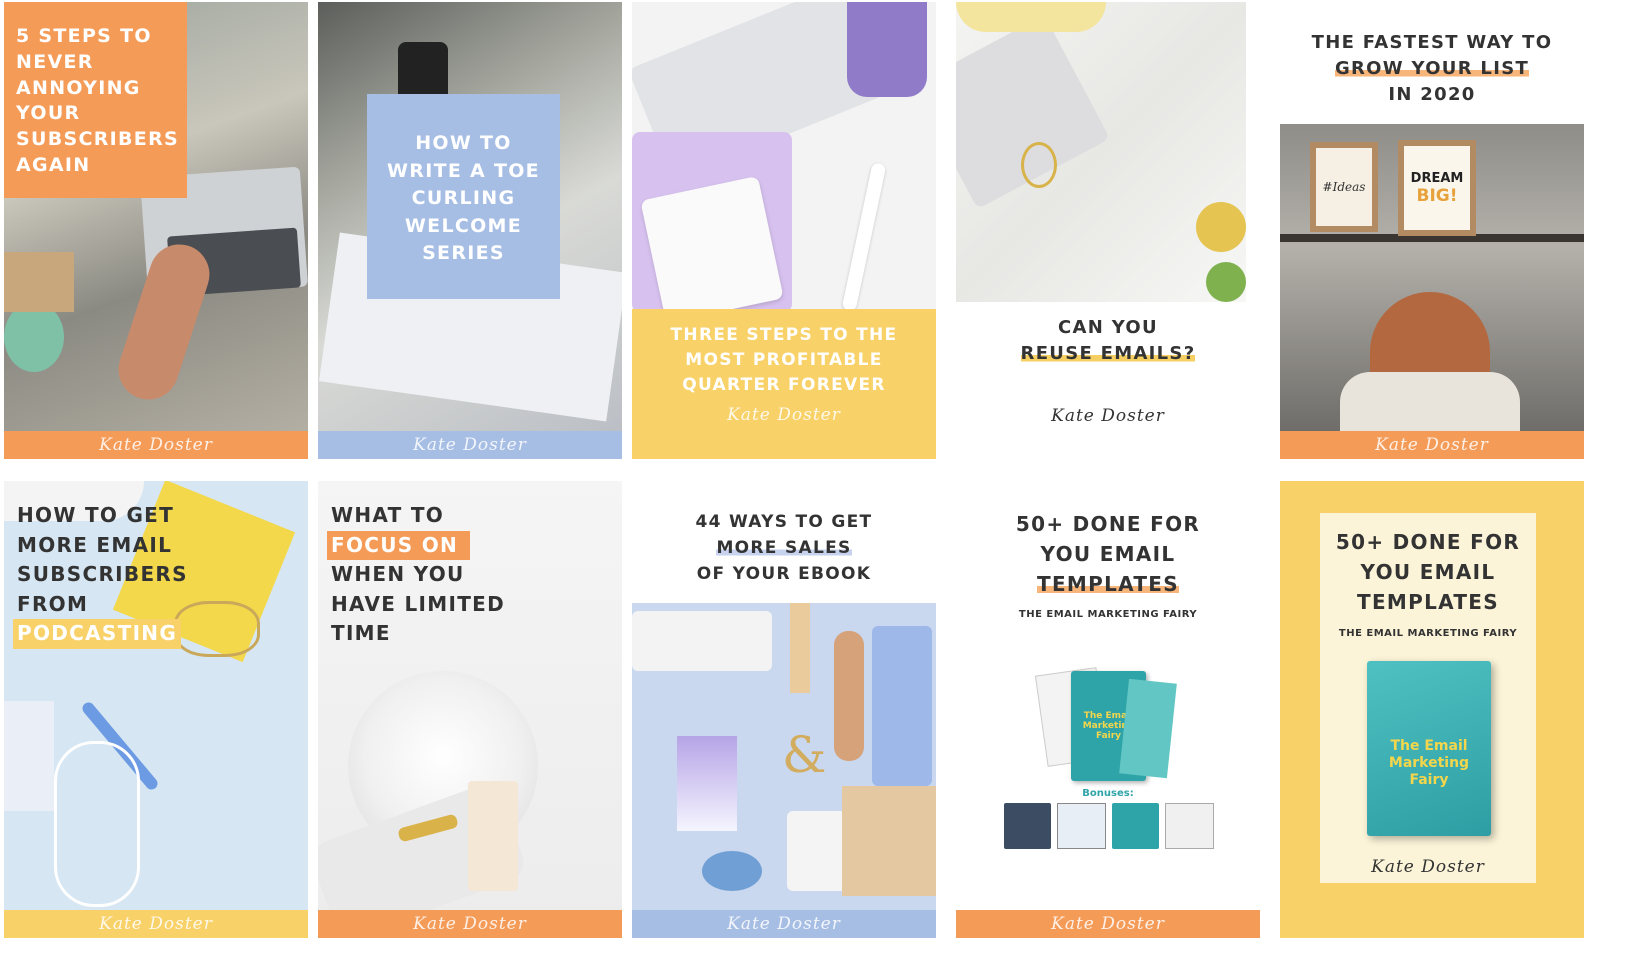 Image resolution: width=1649 pixels, height=962 pixels. I want to click on title-line: THREE STEPS TO THE, so click(784, 335).